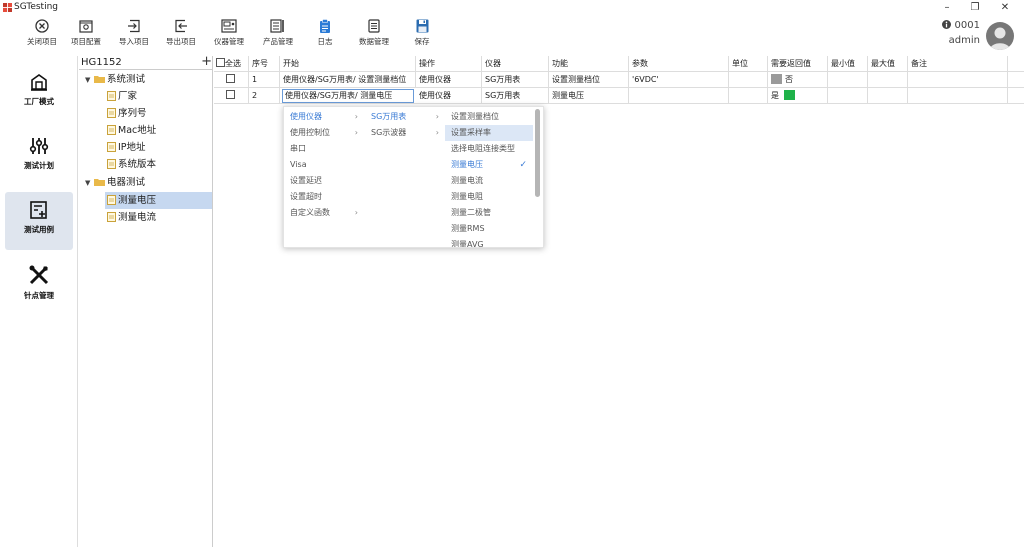 The width and height of the screenshot is (1024, 547). I want to click on left-nav: 工厂模式 测试计划 测试用例 针点管理, so click(39, 301).